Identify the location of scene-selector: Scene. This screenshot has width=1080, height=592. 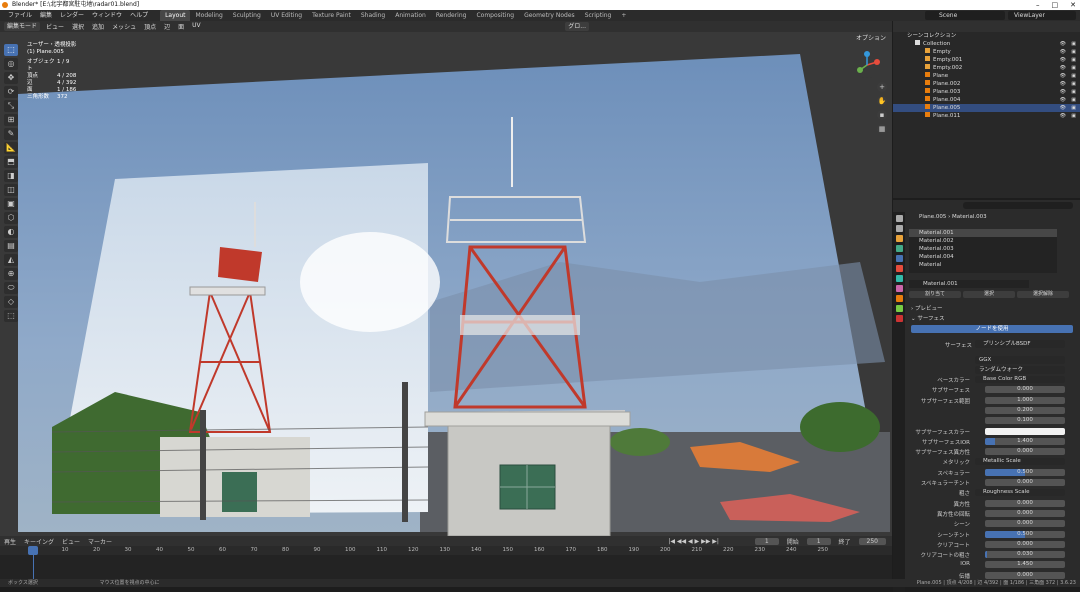
(965, 15).